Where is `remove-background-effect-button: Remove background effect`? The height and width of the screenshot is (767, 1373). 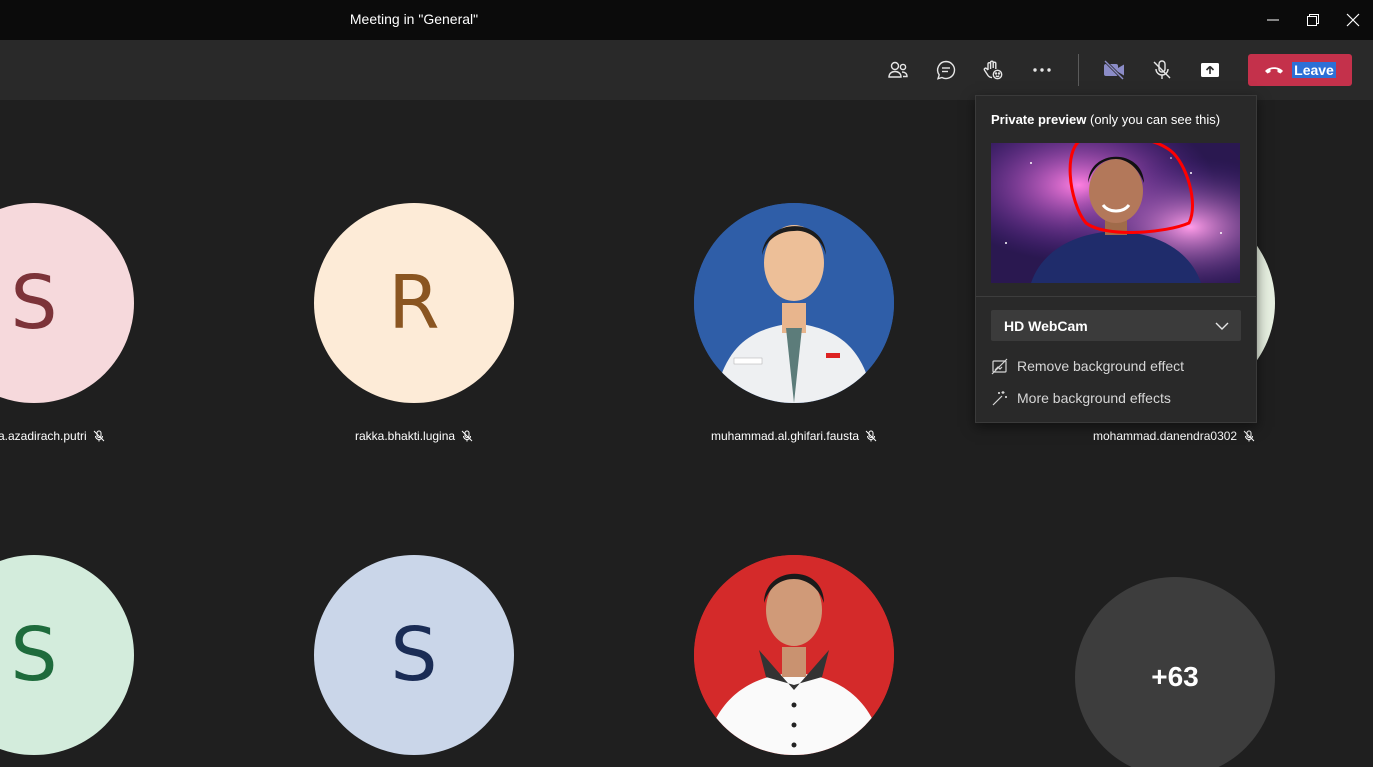 remove-background-effect-button: Remove background effect is located at coordinates (1116, 366).